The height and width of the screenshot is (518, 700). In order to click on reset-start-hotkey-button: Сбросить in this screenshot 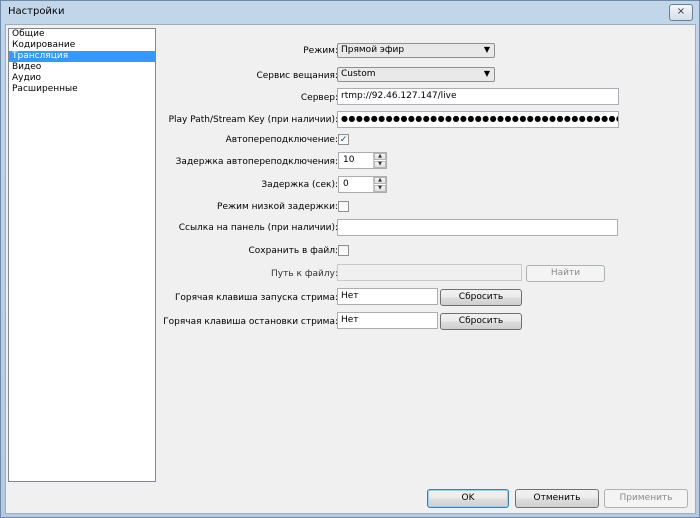, I will do `click(481, 297)`.